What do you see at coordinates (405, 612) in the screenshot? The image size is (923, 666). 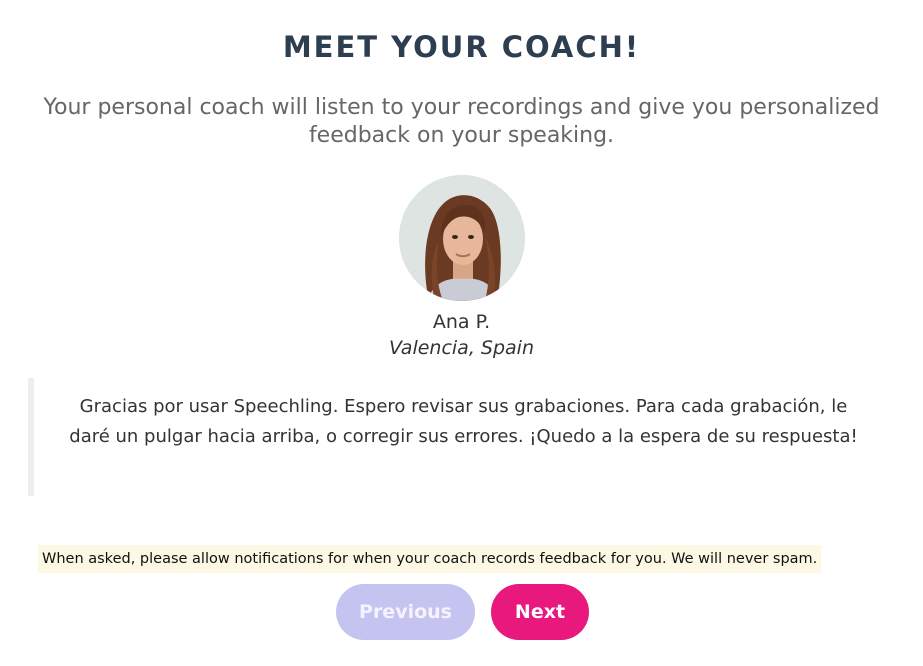 I see `previous-button: Previous` at bounding box center [405, 612].